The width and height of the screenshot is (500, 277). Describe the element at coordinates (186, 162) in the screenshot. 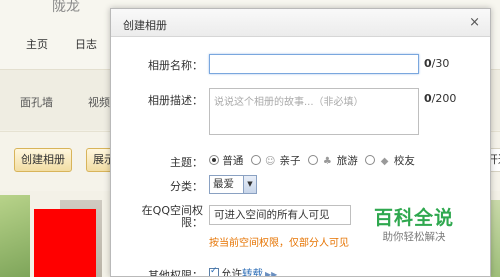

I see `theme-label: 主题：` at that location.